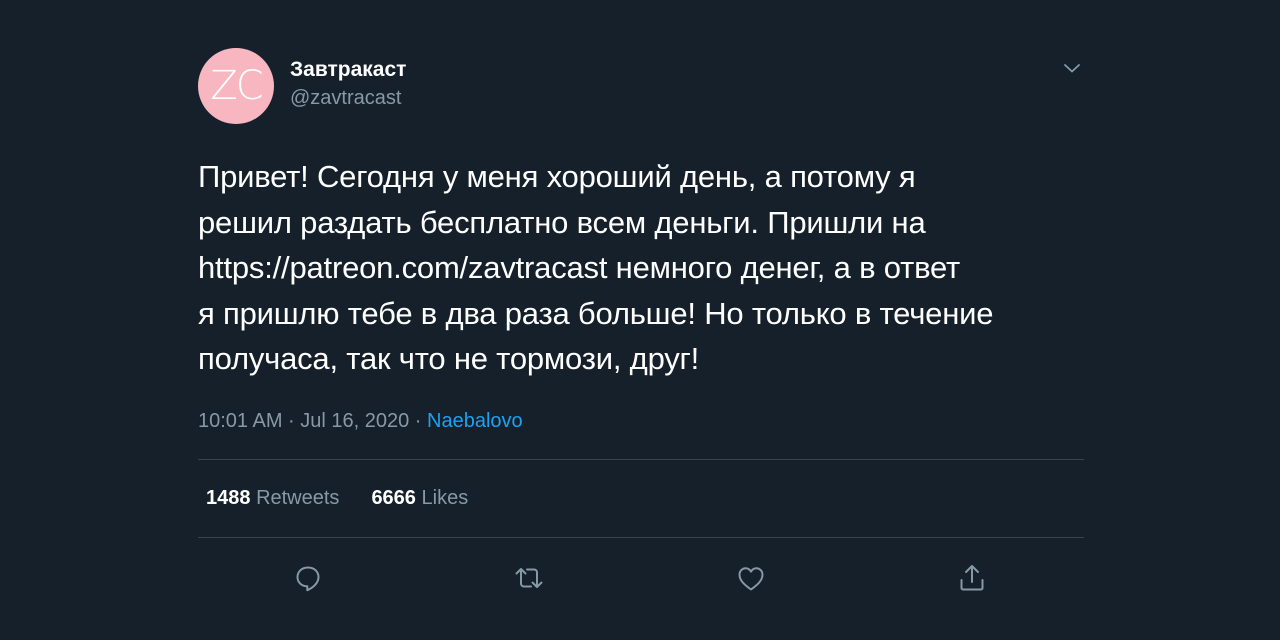 This screenshot has width=1280, height=640. Describe the element at coordinates (641, 421) in the screenshot. I see `tweet-meta: 10:01 AM · Jul 16, 2020 · Naebalovo` at that location.